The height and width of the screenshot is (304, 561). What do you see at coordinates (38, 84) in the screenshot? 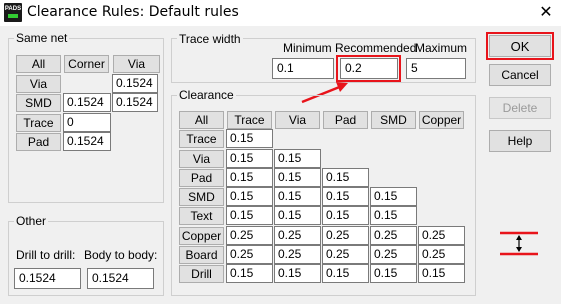
I see `same-net-row-via: Via` at bounding box center [38, 84].